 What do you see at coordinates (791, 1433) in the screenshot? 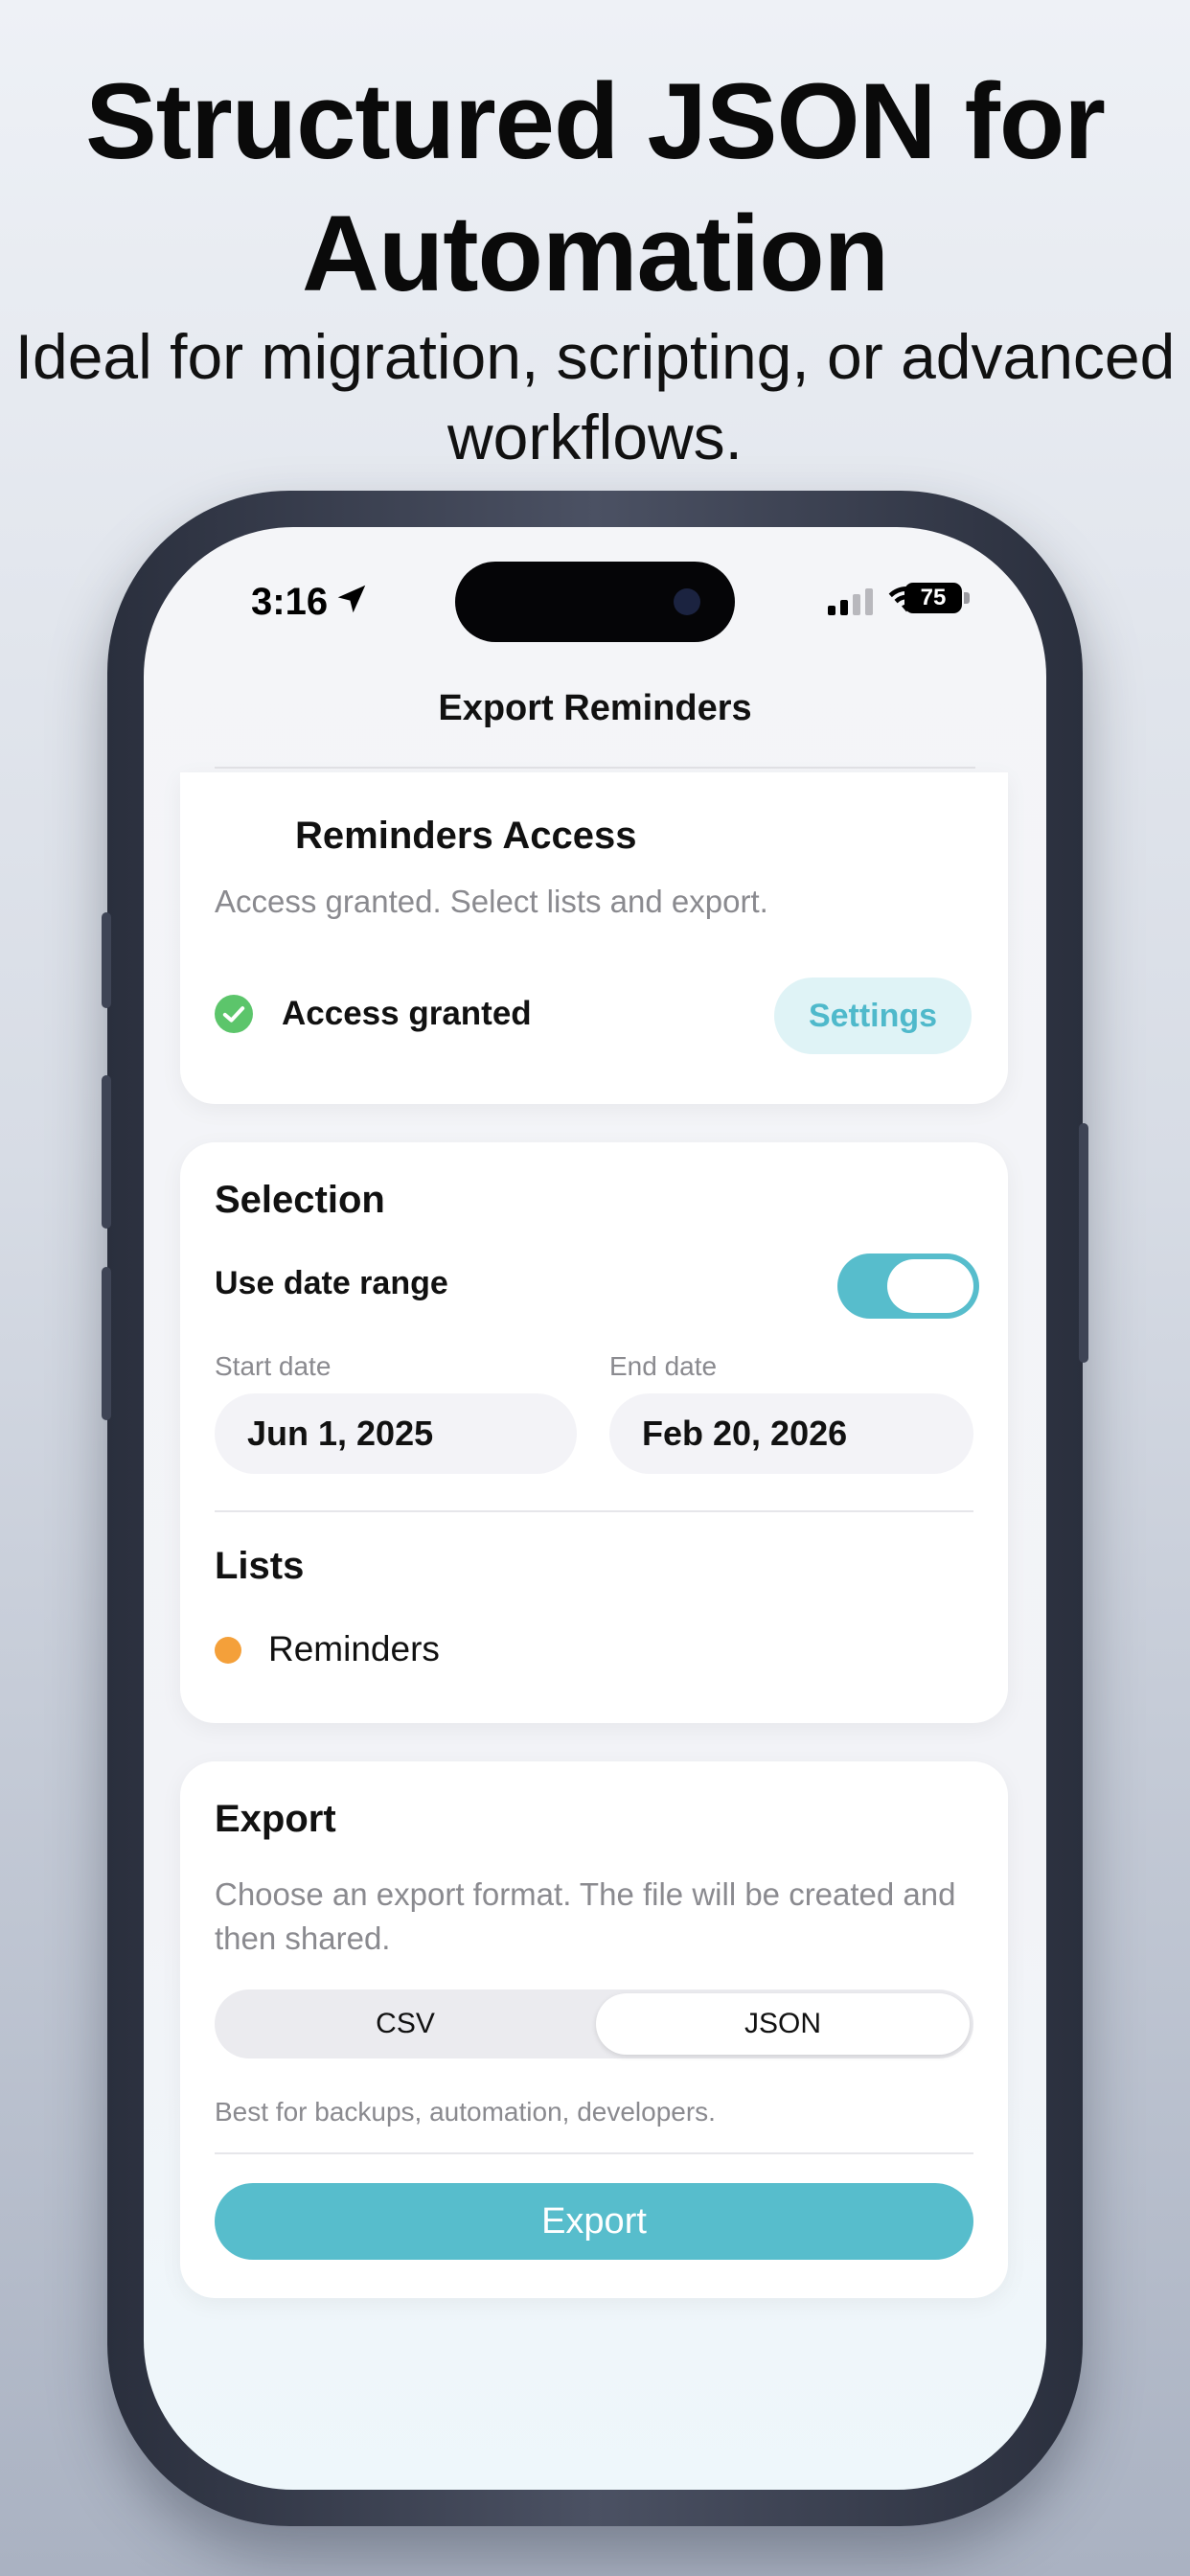
I see `end-date-picker: Feb 20, 2026` at bounding box center [791, 1433].